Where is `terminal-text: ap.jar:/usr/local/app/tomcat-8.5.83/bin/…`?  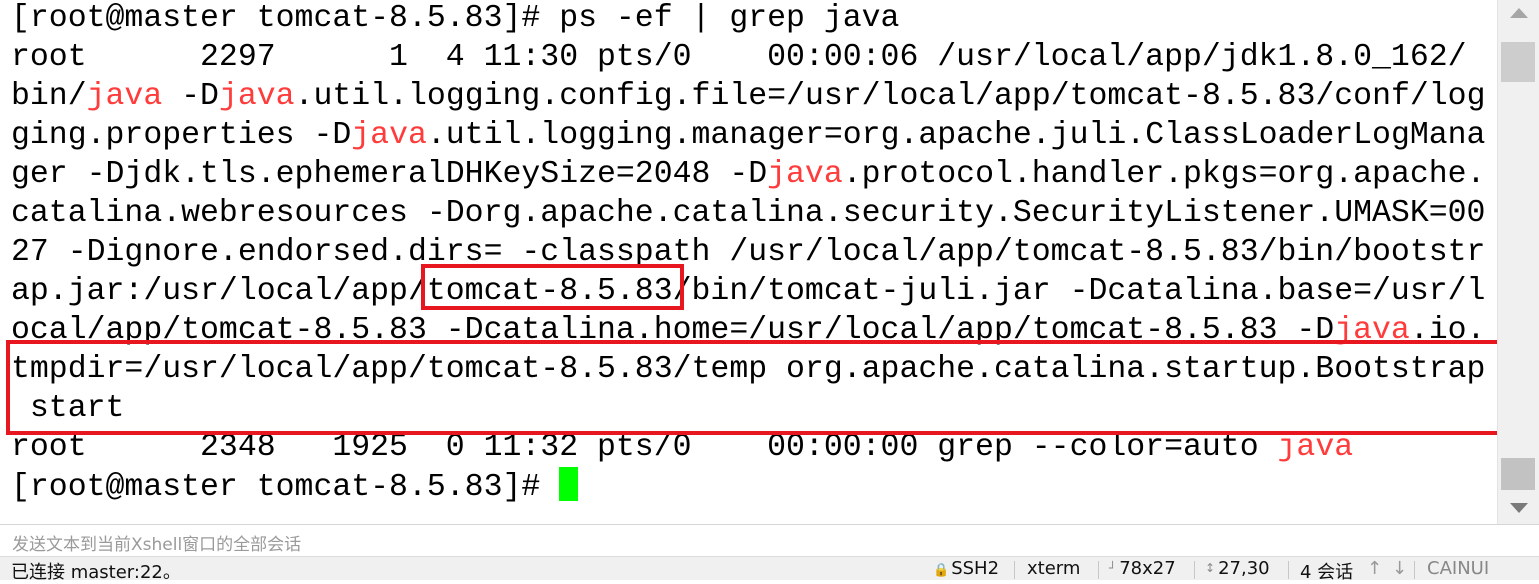 terminal-text: ap.jar:/usr/local/app/tomcat-8.5.83/bin/… is located at coordinates (748, 291).